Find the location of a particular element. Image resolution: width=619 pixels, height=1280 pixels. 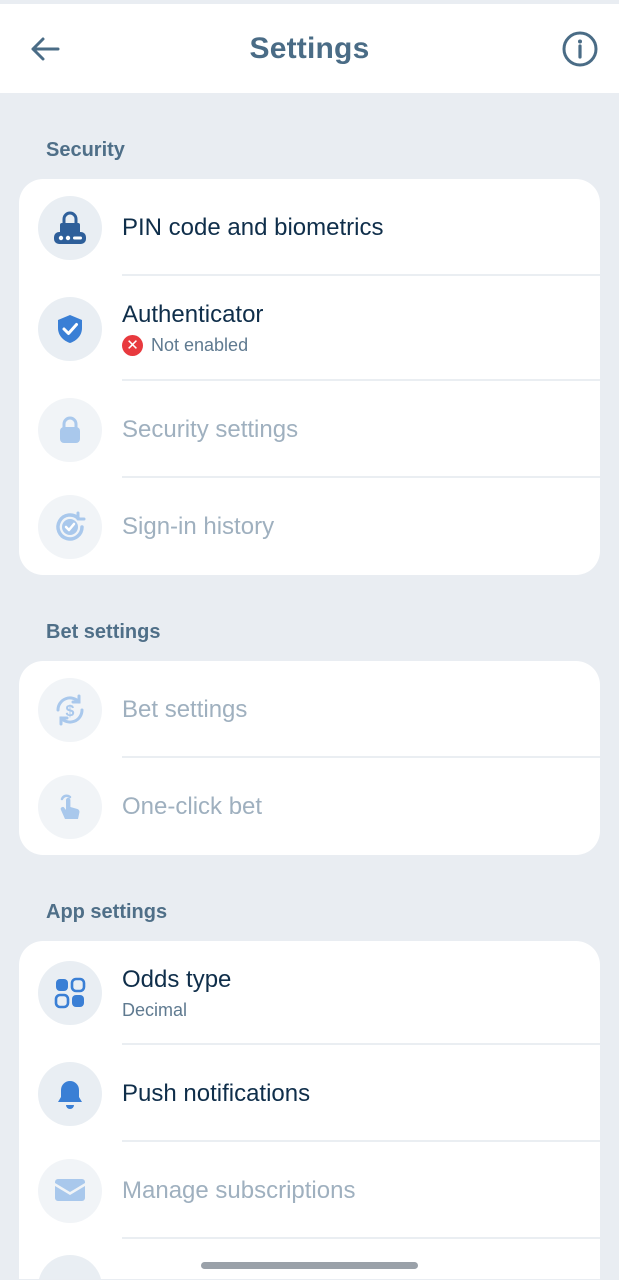

status-text: Not enabled is located at coordinates (200, 345).